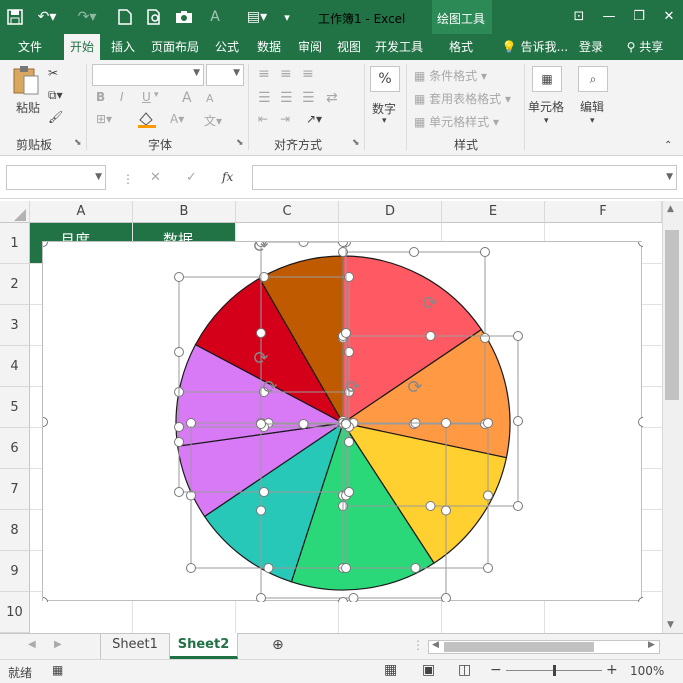 The width and height of the screenshot is (683, 683). I want to click on cells-dropdown-icon: ▾, so click(546, 121).